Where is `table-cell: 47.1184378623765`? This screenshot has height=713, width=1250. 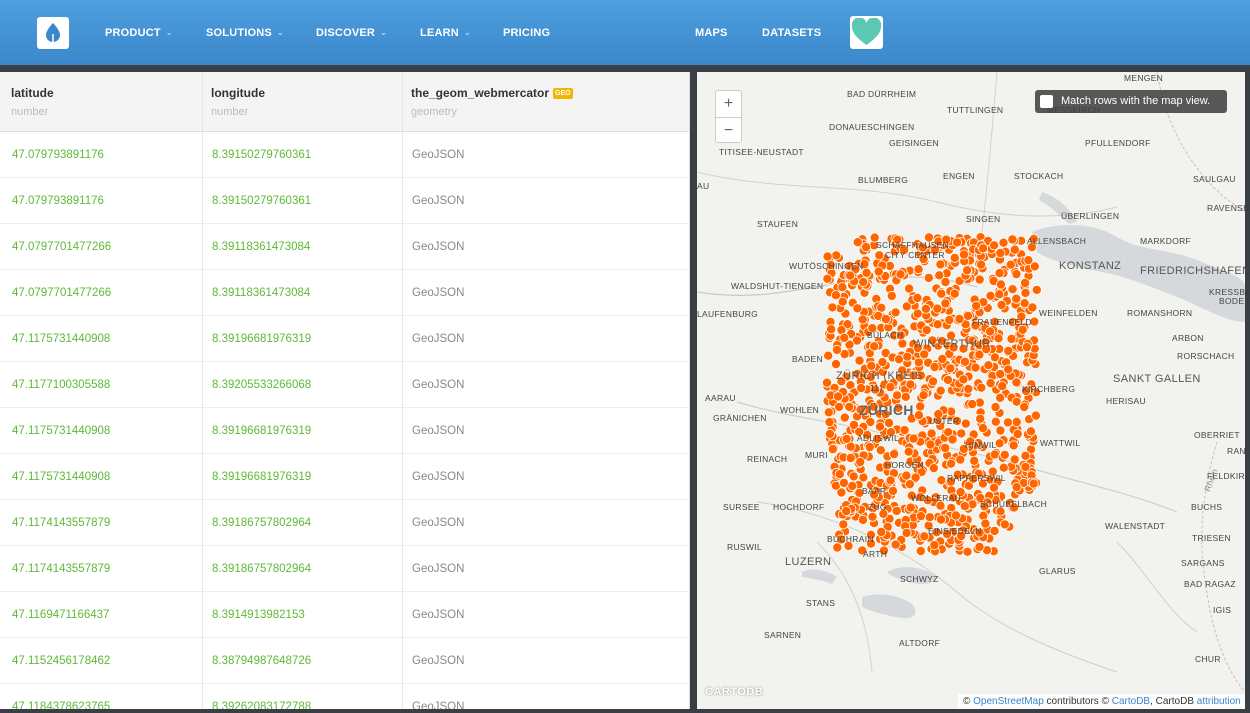
table-cell: 47.1184378623765 is located at coordinates (101, 696).